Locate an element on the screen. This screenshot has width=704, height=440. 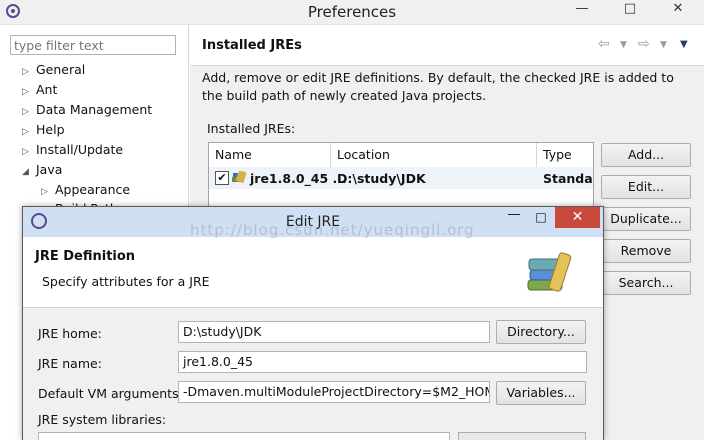
jre-row-location: D:\study\JDK is located at coordinates (381, 178).